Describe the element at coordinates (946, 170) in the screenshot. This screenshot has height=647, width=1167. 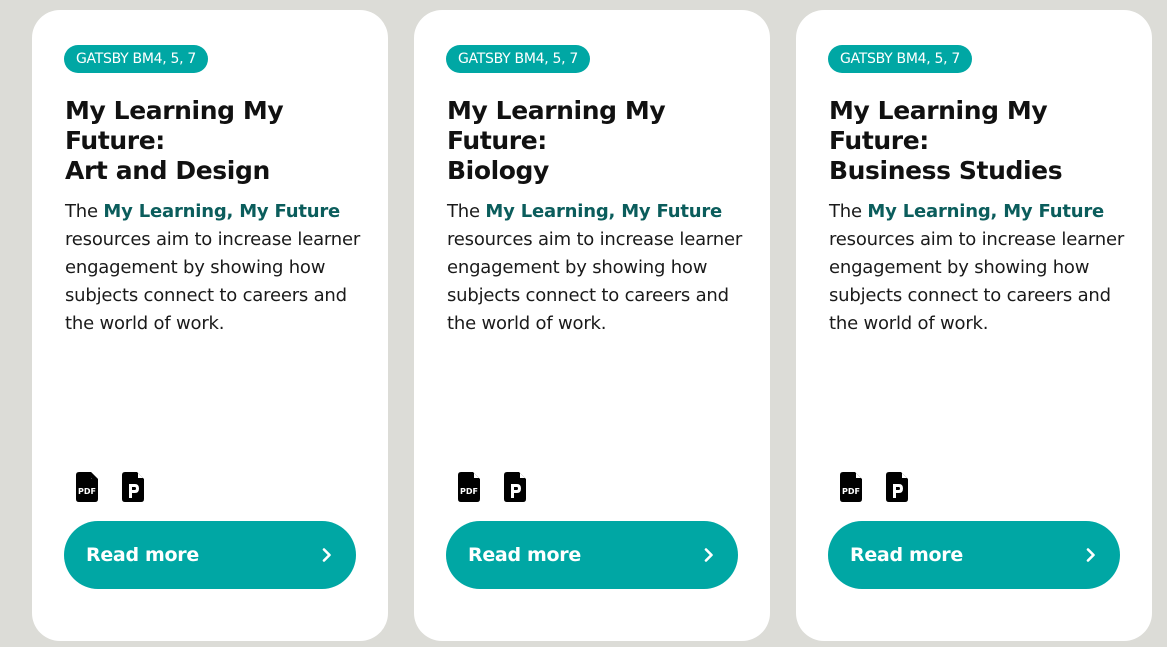
I see `card-title-line-2: Business Studies` at that location.